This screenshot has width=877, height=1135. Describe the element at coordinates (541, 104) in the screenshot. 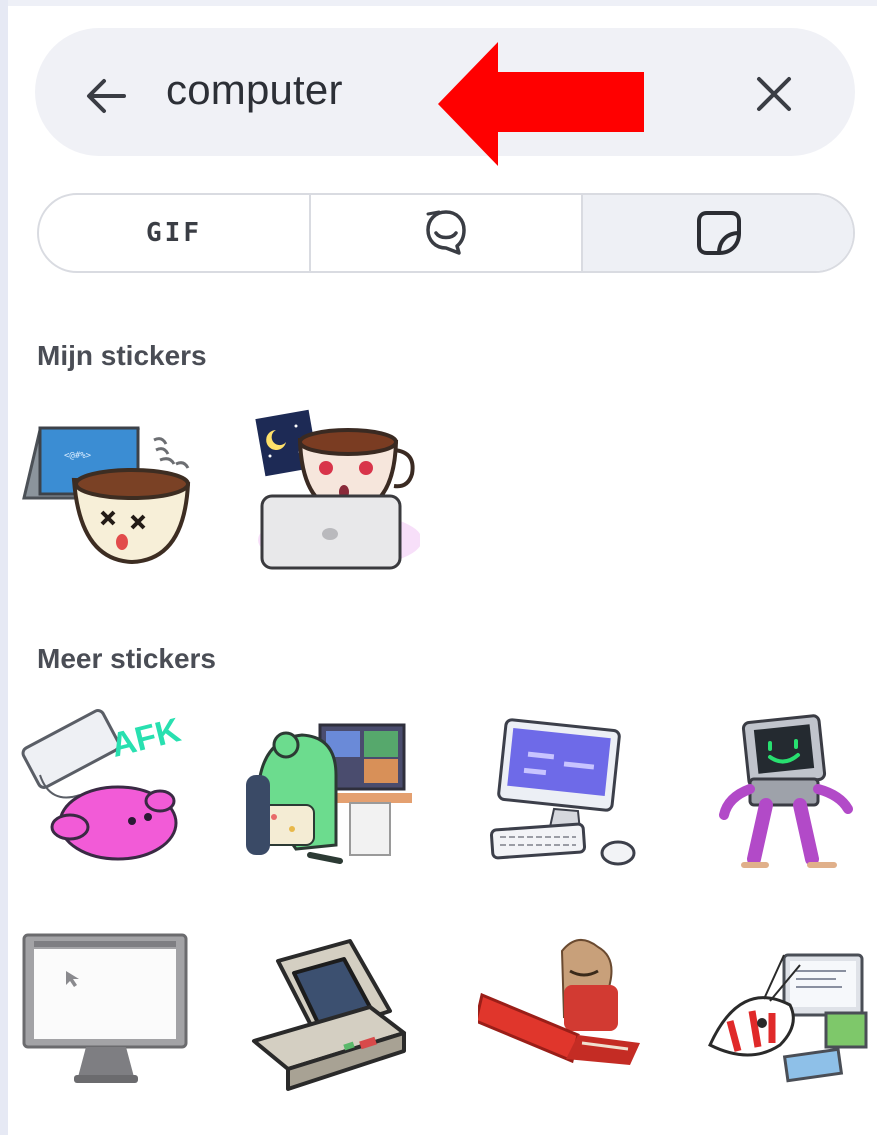

I see `annotation-arrow-icon` at that location.